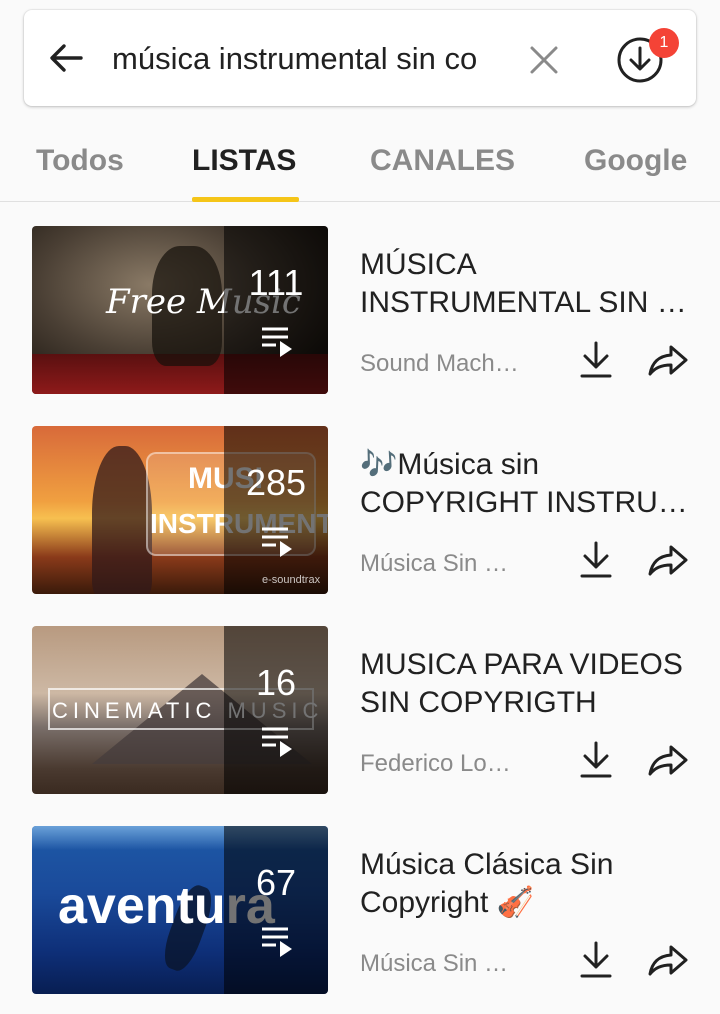  Describe the element at coordinates (664, 43) in the screenshot. I see `download-count-badge: 1` at that location.